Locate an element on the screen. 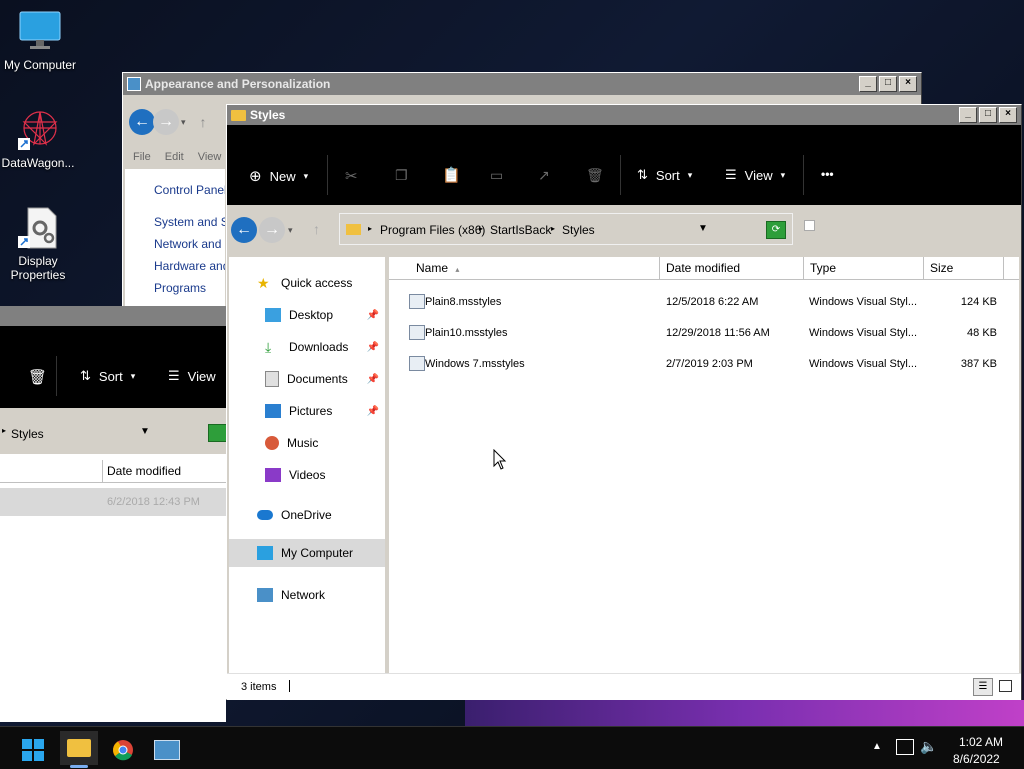 This screenshot has width=1024, height=769. search-box is located at coordinates (809, 225).